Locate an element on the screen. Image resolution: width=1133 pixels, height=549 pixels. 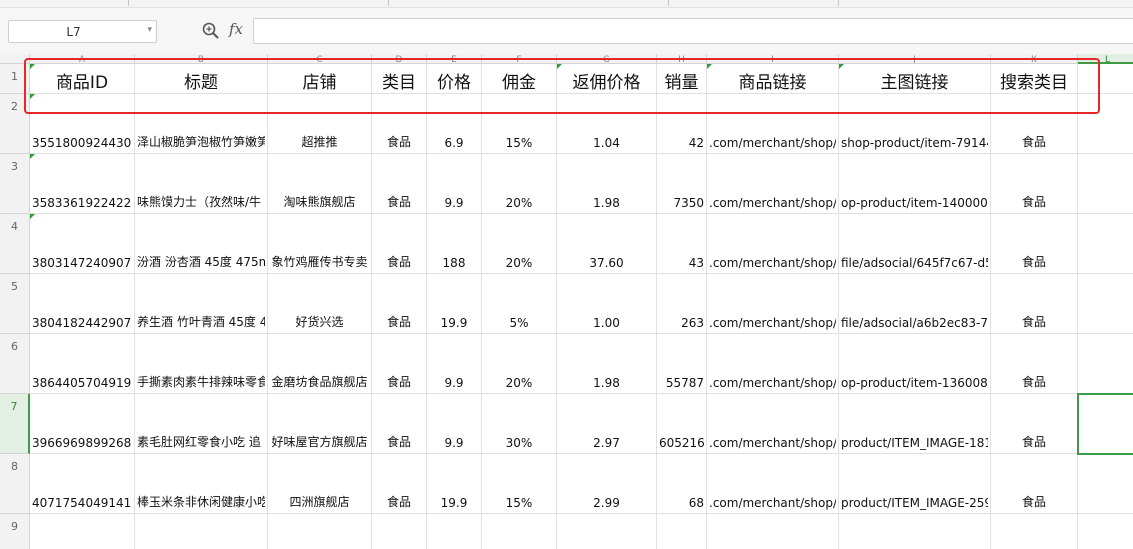
table-cell: 素毛肚网红零食小吃 追 is located at coordinates (201, 424).